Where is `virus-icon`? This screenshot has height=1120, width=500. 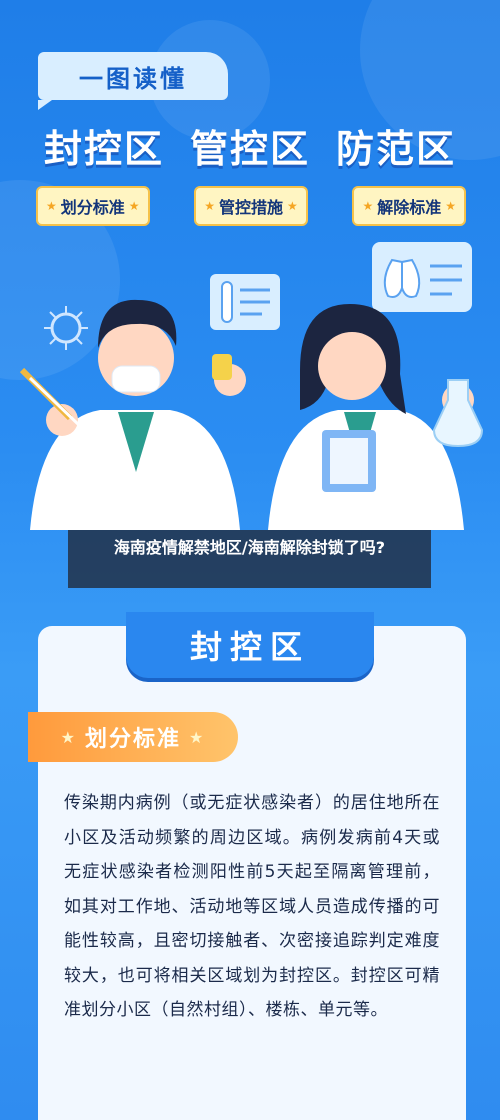 virus-icon is located at coordinates (66, 328).